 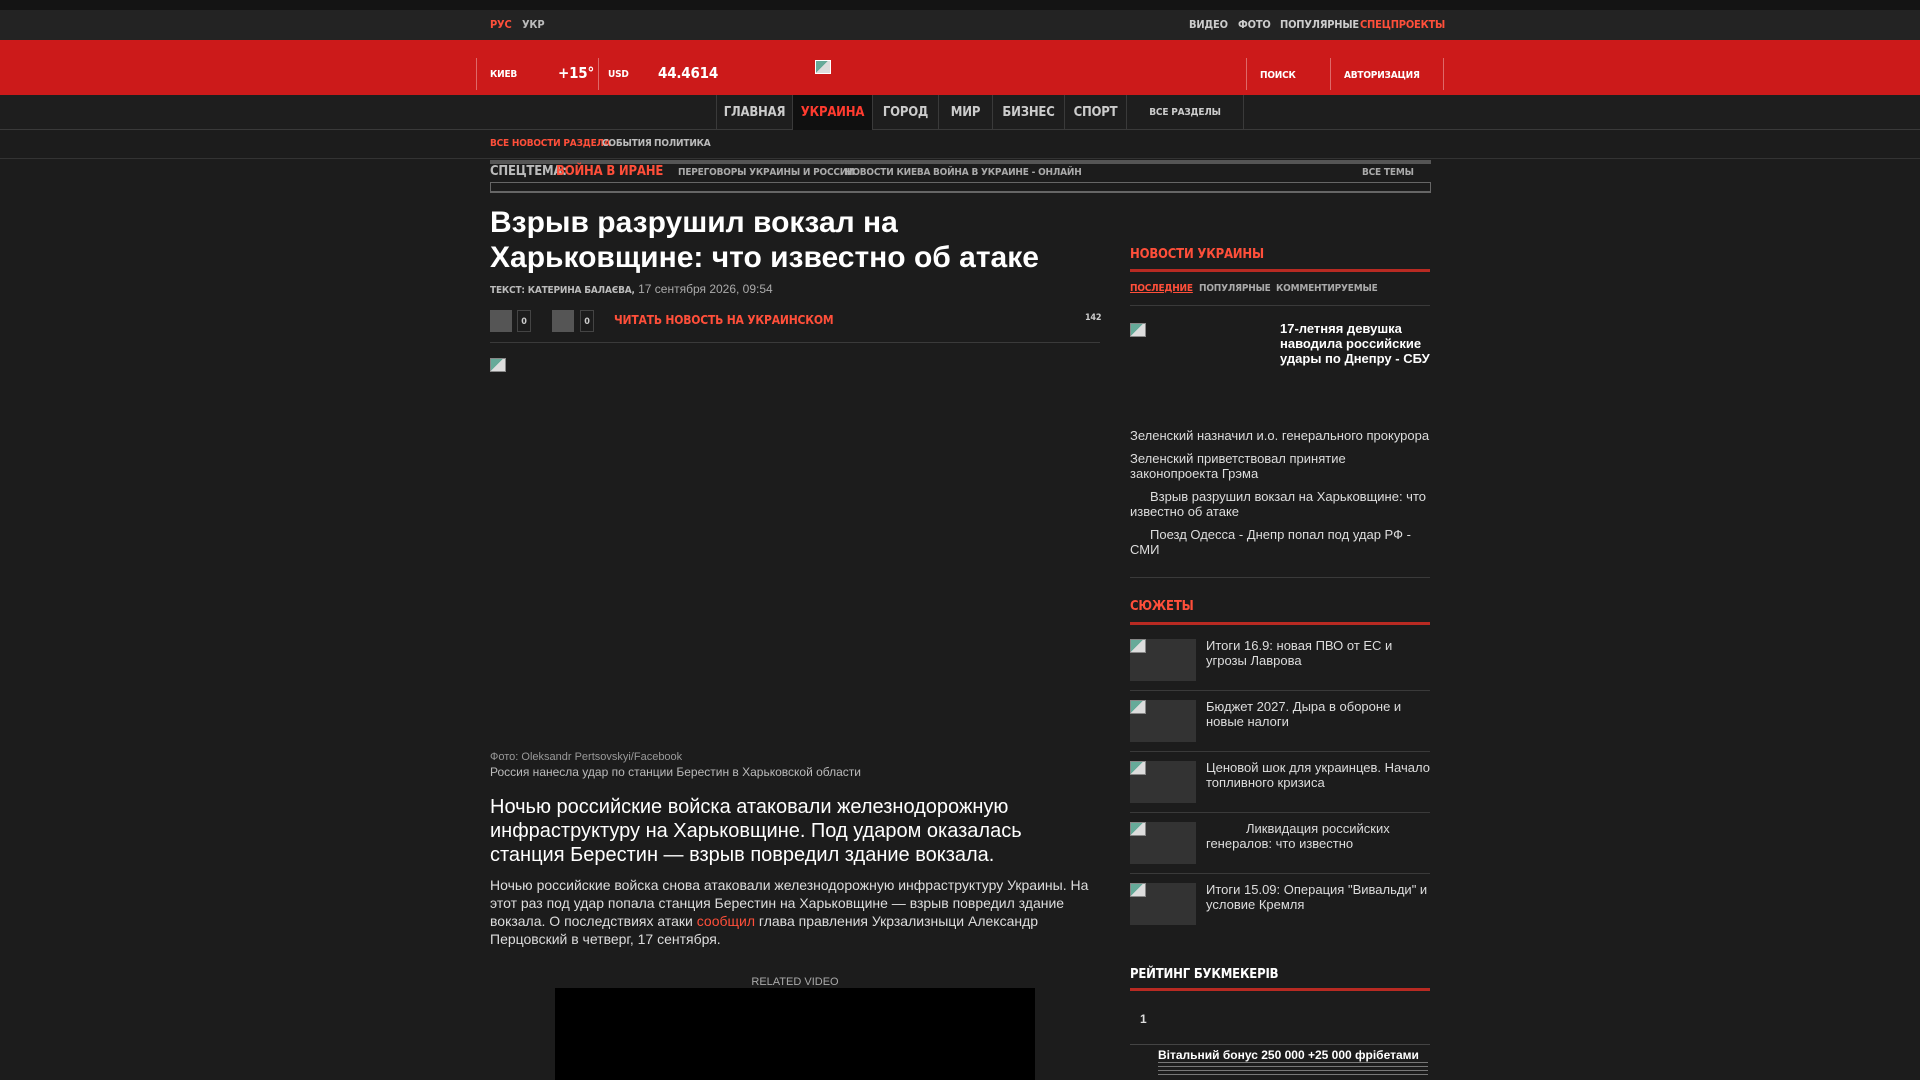 What do you see at coordinates (754, 112) in the screenshot?
I see `nav-main: ГЛАВНАЯ` at bounding box center [754, 112].